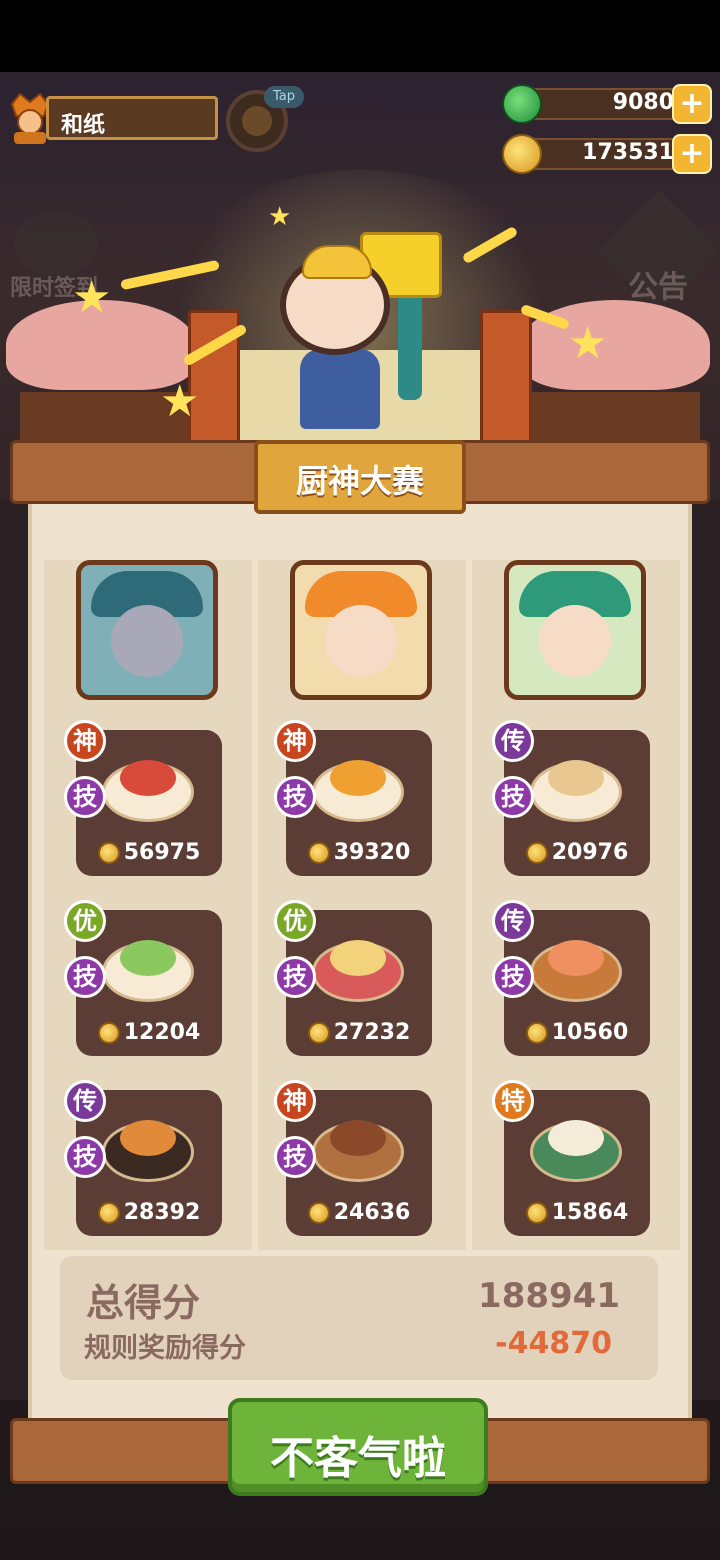  I want to click on dish-score-row: 10560, so click(577, 1035).